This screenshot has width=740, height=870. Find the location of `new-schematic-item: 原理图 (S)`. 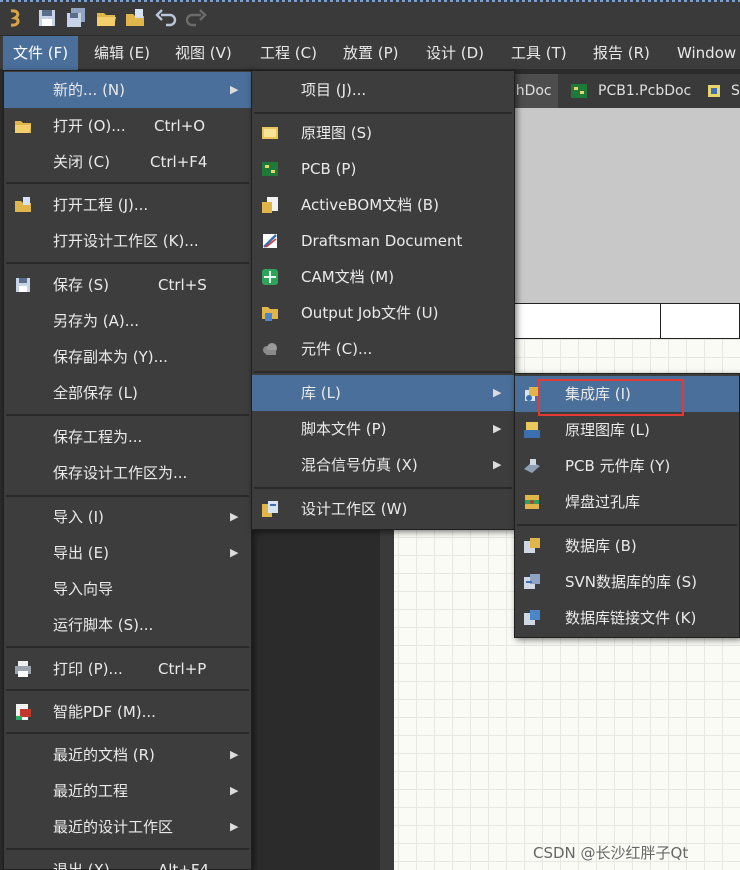

new-schematic-item: 原理图 (S) is located at coordinates (383, 133).